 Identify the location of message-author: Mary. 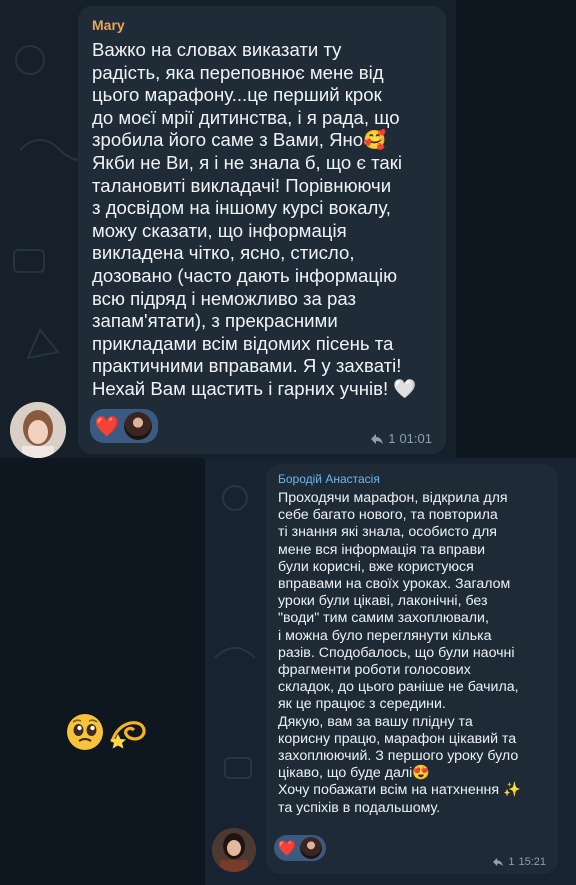
(108, 25).